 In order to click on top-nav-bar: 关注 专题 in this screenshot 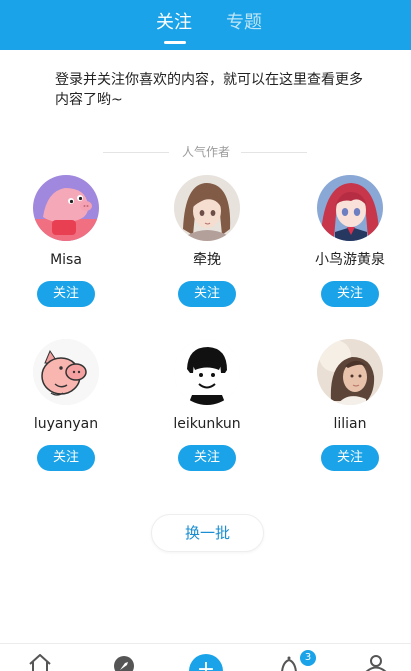, I will do `click(205, 25)`.